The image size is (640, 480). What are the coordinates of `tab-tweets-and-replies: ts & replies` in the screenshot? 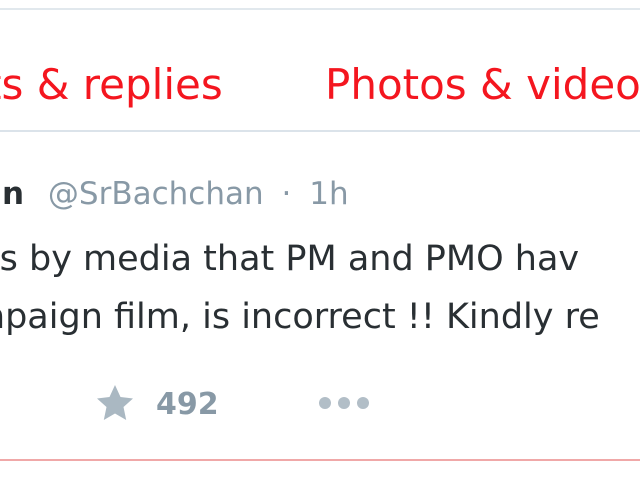 It's located at (111, 85).